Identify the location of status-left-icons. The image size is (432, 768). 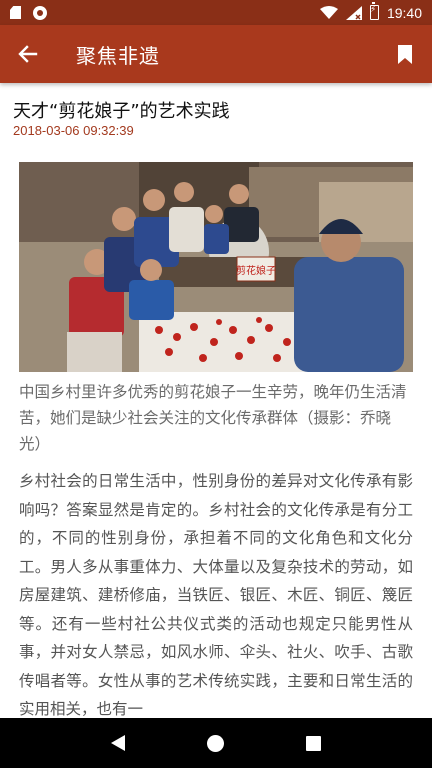
(28, 12).